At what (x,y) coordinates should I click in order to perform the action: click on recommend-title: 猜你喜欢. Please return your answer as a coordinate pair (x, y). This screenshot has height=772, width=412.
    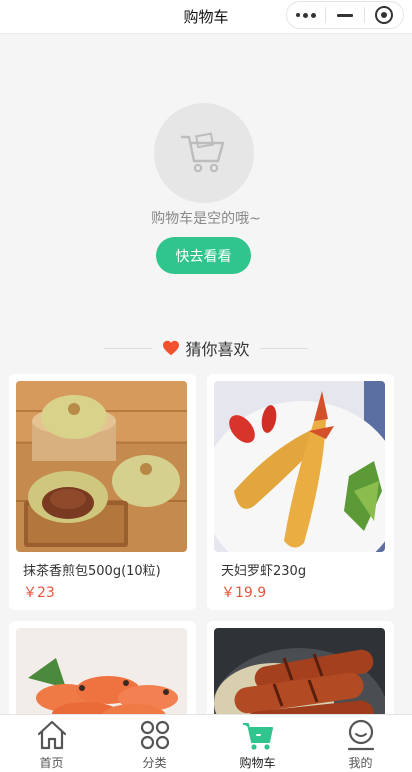
    Looking at the image, I should click on (217, 349).